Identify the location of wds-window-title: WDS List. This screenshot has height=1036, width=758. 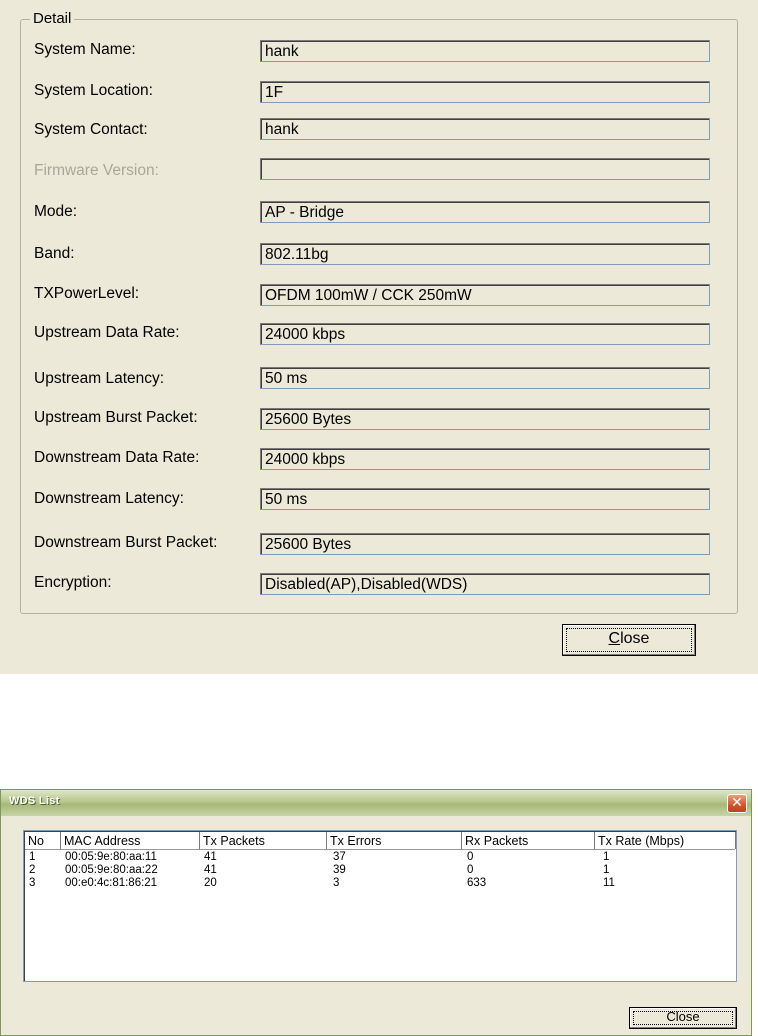
(34, 801).